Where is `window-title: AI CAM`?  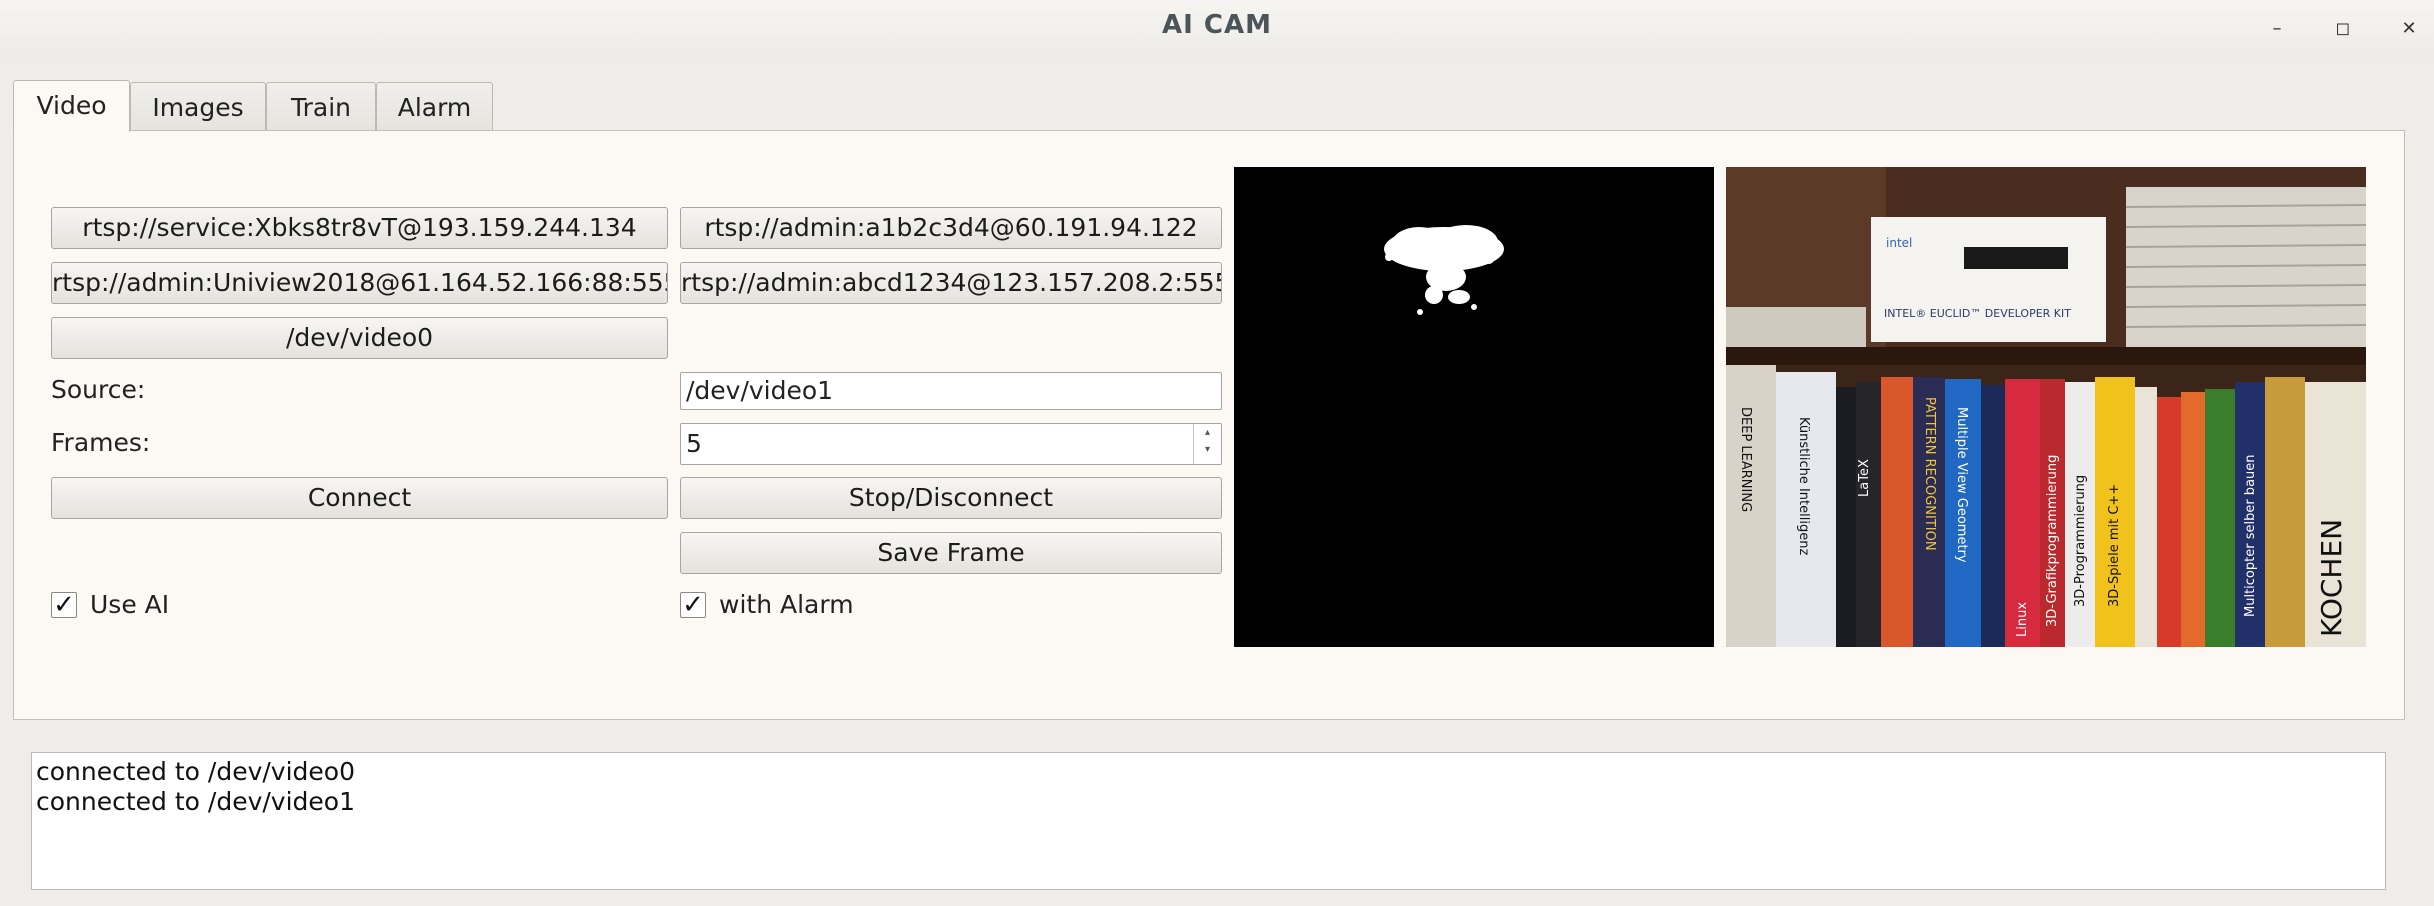
window-title: AI CAM is located at coordinates (1217, 25).